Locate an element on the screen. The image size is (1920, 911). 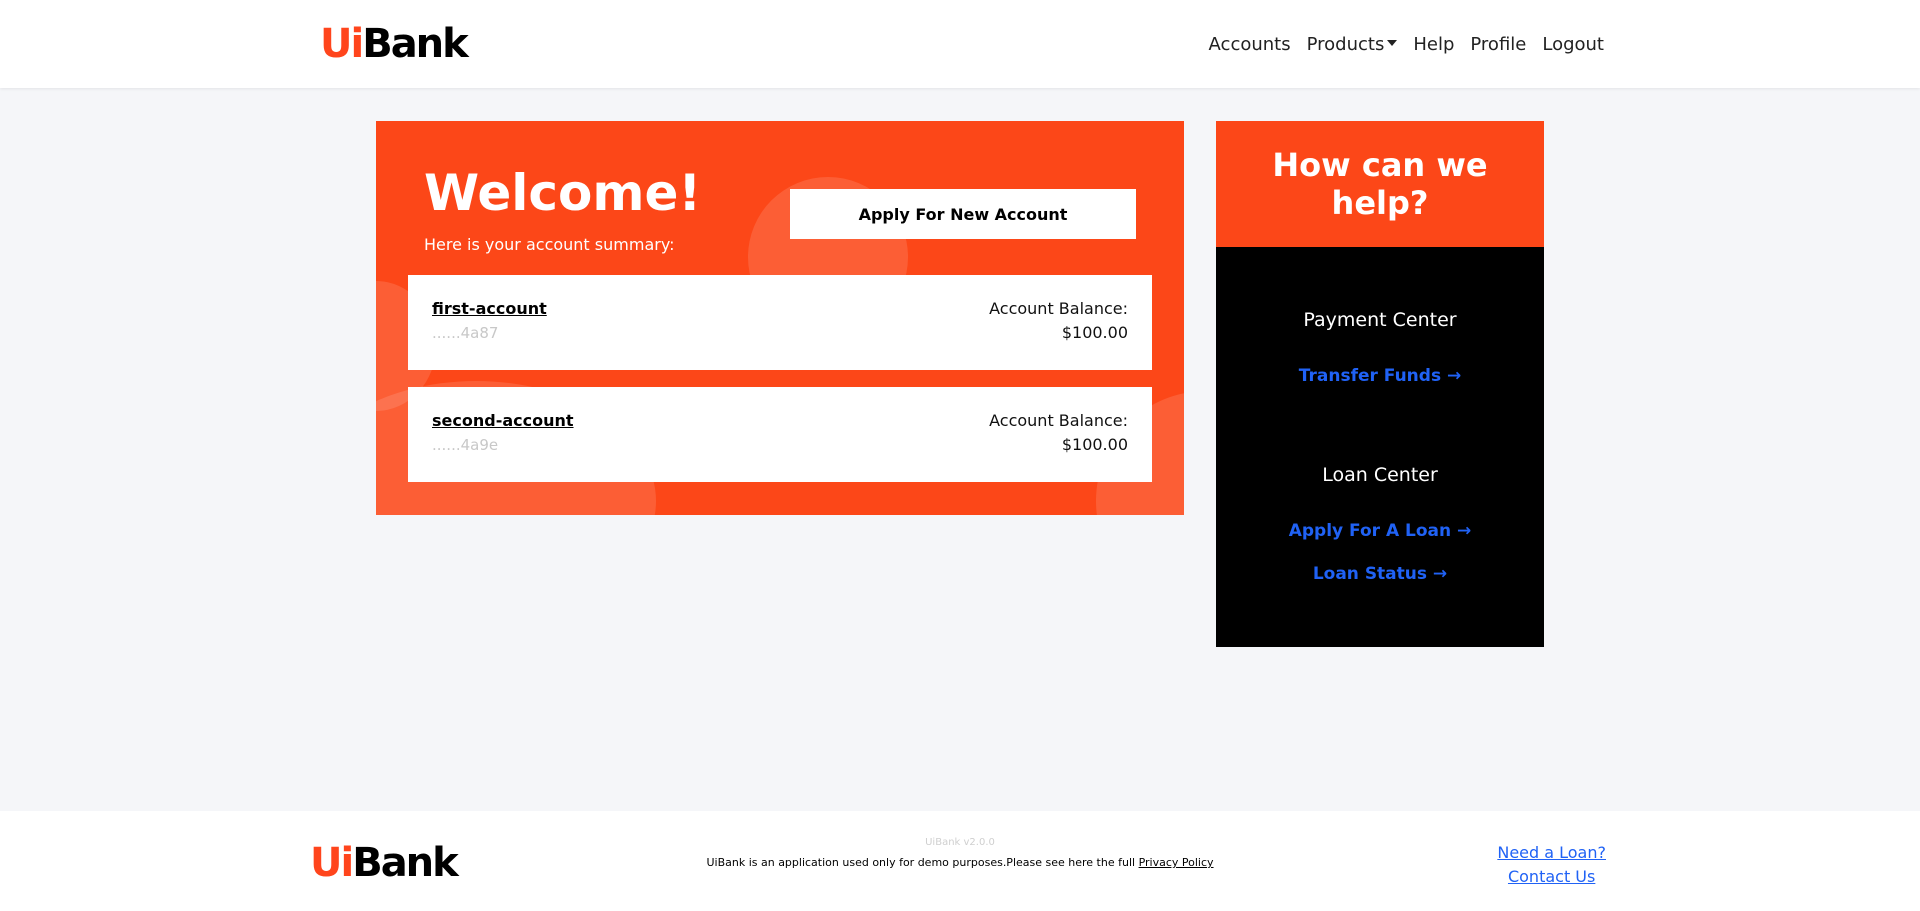
transfer-funds-link: Transfer Funds → is located at coordinates (1380, 376).